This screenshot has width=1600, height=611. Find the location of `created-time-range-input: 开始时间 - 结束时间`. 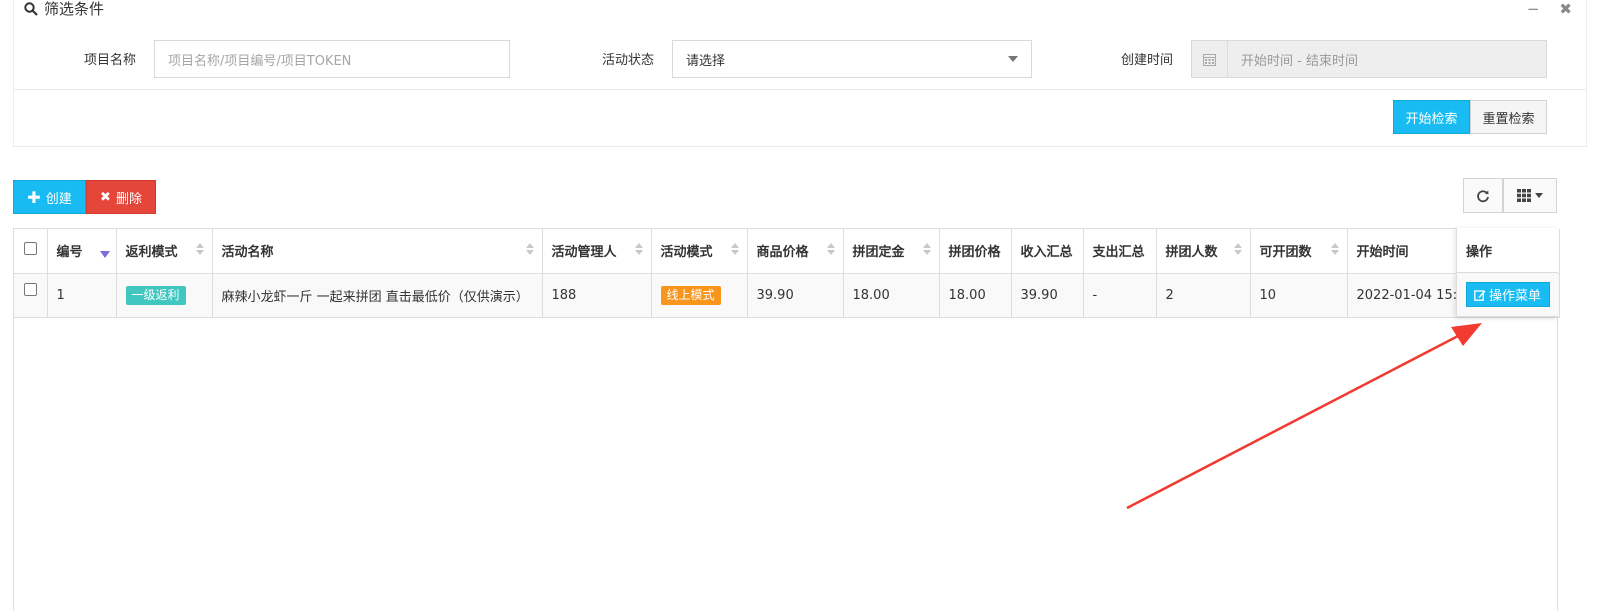

created-time-range-input: 开始时间 - 结束时间 is located at coordinates (1369, 59).